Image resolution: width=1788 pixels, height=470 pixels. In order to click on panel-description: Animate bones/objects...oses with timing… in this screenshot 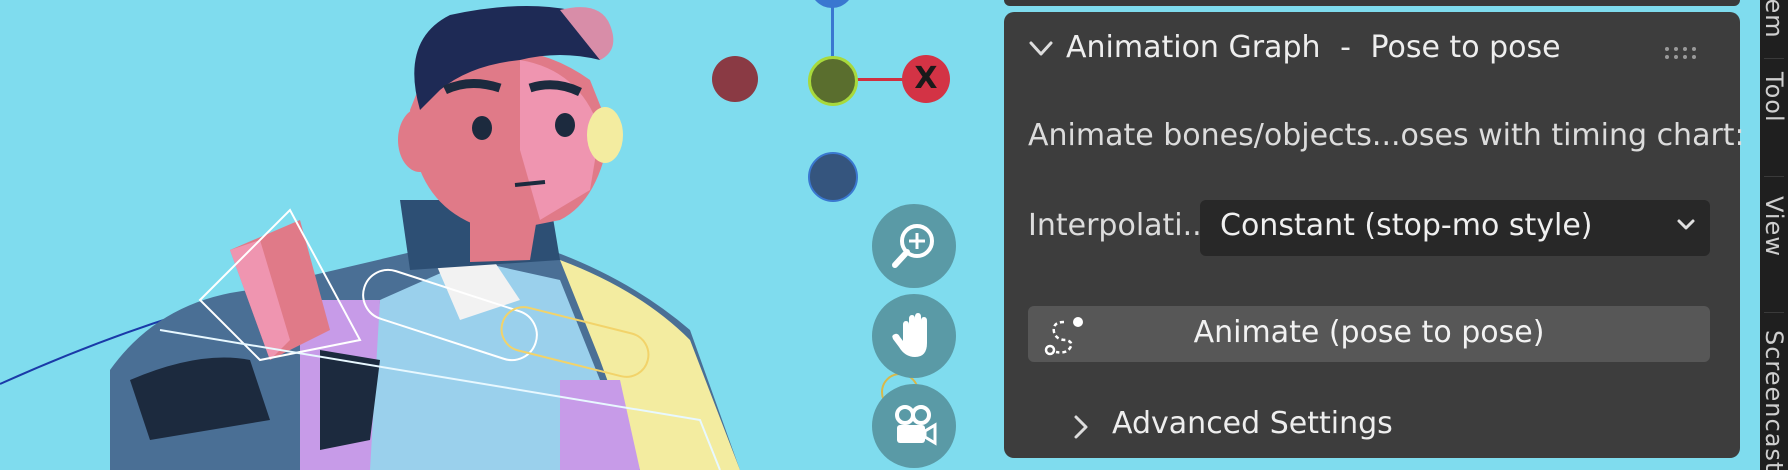, I will do `click(1386, 135)`.